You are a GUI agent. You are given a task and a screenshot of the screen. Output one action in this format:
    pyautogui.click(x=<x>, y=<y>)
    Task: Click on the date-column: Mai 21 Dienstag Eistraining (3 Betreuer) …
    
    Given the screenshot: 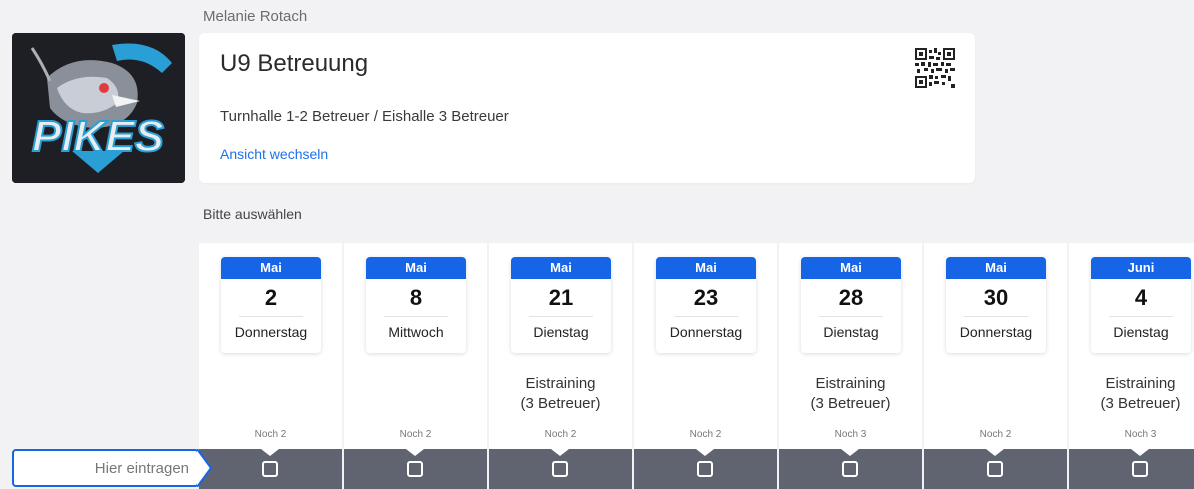 What is the action you would take?
    pyautogui.click(x=560, y=366)
    